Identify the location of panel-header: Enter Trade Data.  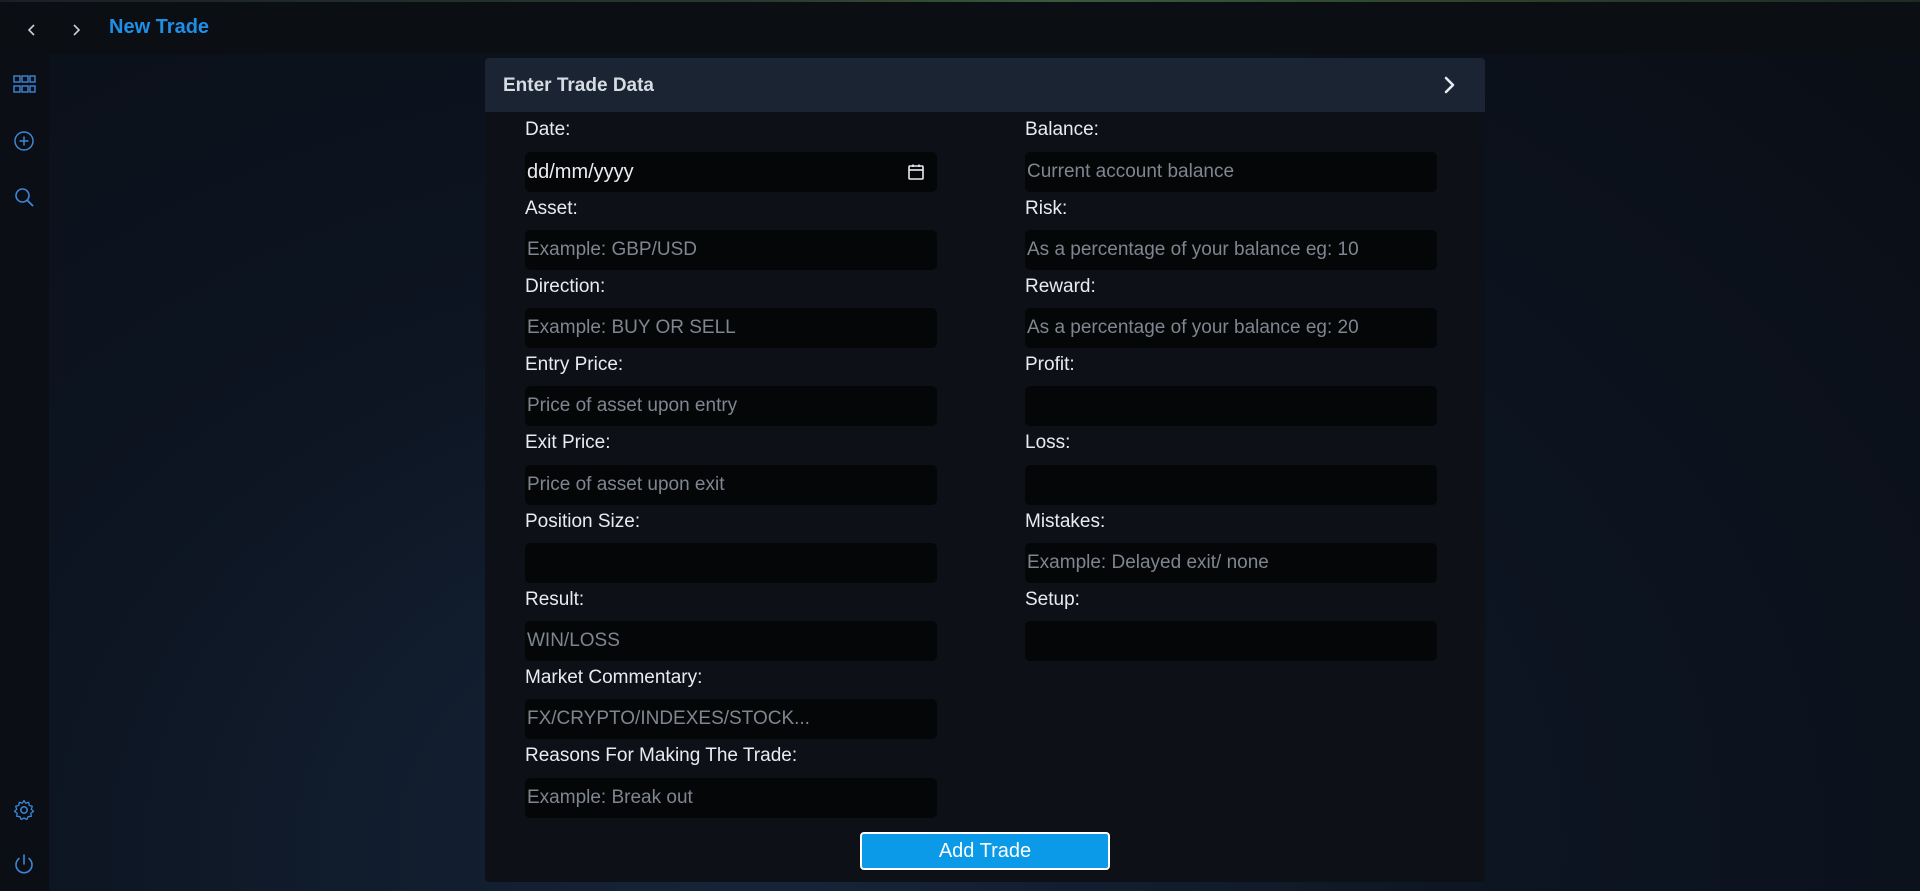
(985, 85).